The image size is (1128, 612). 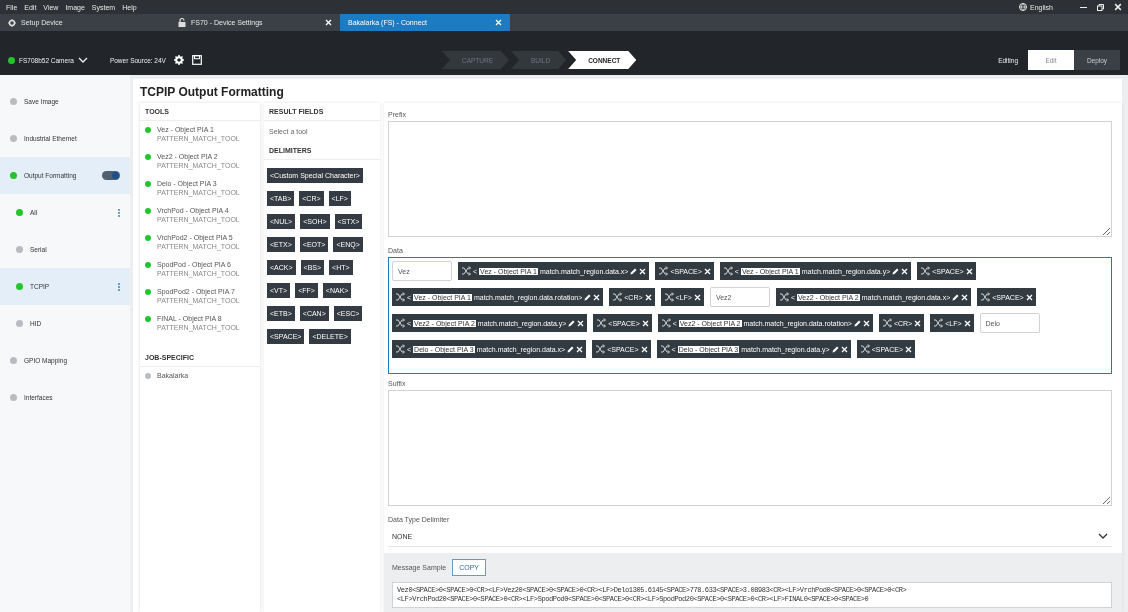 I want to click on gear-icon, so click(x=12, y=22).